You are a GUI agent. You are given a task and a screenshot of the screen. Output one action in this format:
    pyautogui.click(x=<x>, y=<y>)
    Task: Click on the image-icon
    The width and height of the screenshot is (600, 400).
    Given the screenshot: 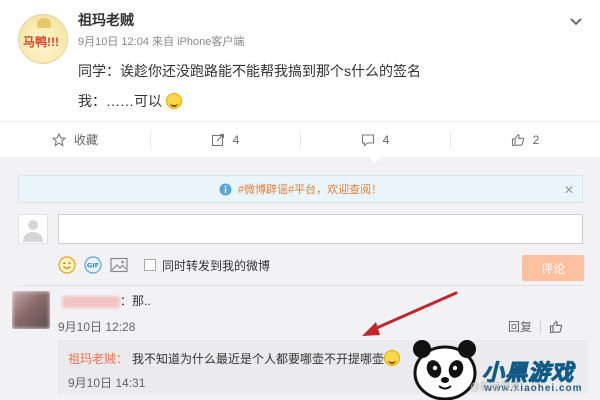 What is the action you would take?
    pyautogui.click(x=119, y=265)
    